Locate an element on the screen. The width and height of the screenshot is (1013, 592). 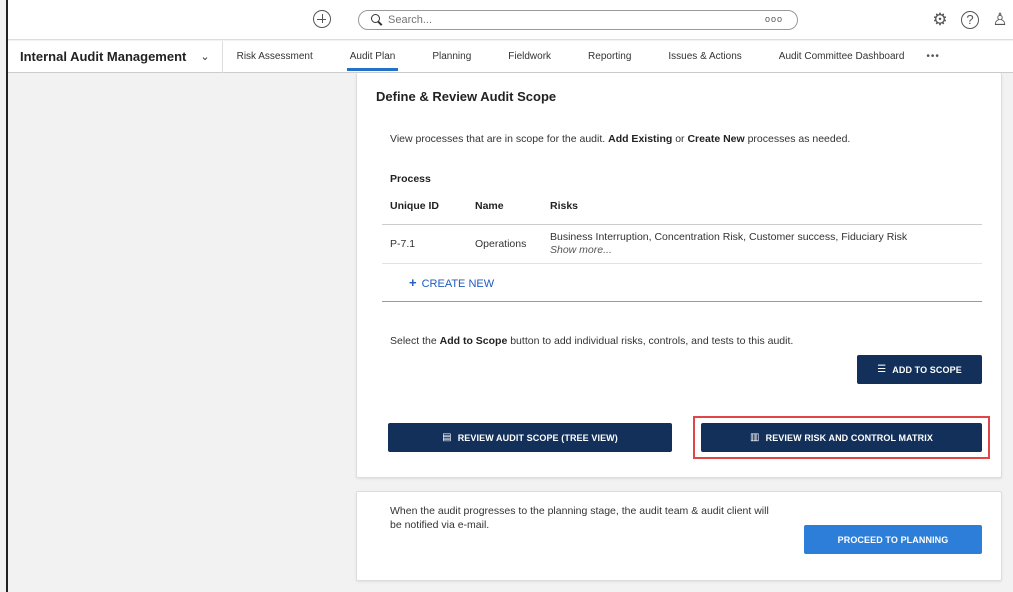
search-box: ooo is located at coordinates (578, 20).